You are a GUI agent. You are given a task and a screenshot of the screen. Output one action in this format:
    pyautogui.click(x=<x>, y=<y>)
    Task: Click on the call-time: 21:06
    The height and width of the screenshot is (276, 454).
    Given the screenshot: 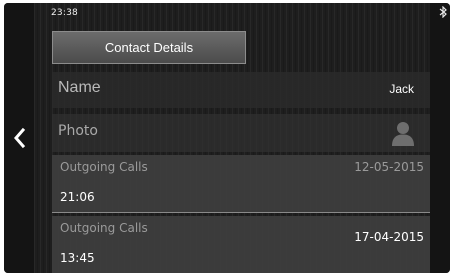 What is the action you would take?
    pyautogui.click(x=77, y=197)
    